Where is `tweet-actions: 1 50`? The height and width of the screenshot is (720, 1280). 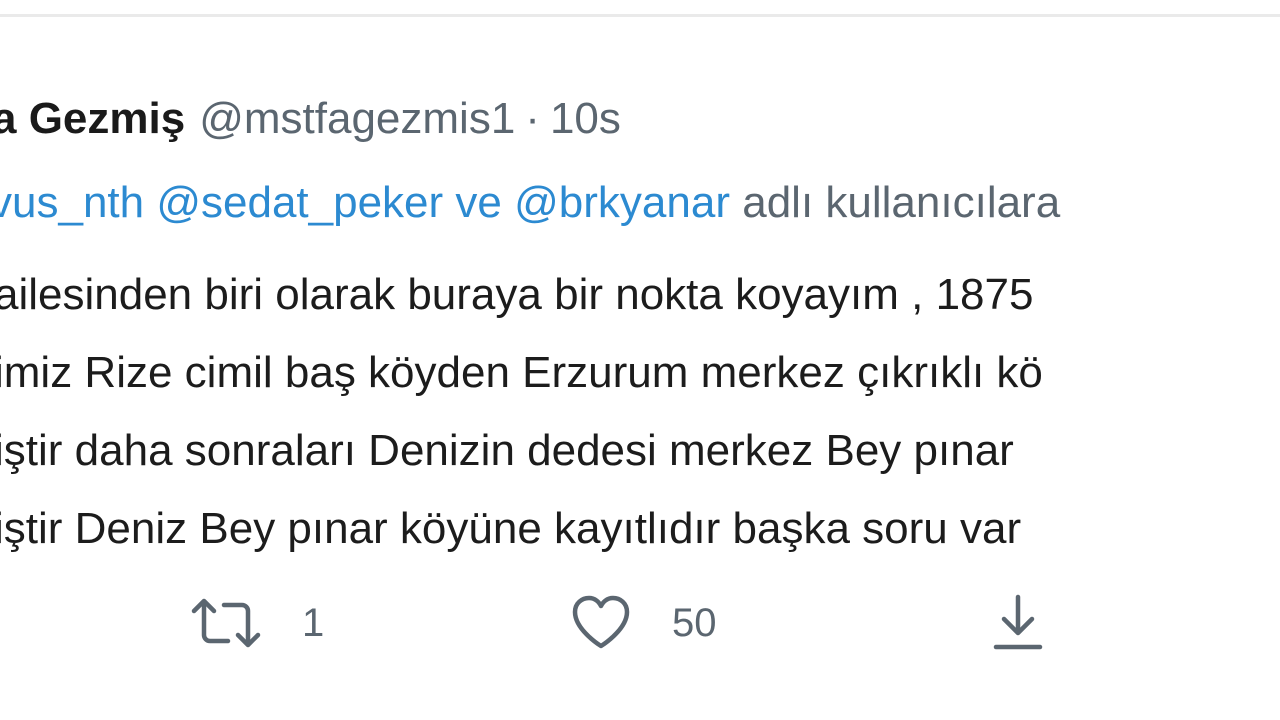
tweet-actions: 1 50 is located at coordinates (640, 623).